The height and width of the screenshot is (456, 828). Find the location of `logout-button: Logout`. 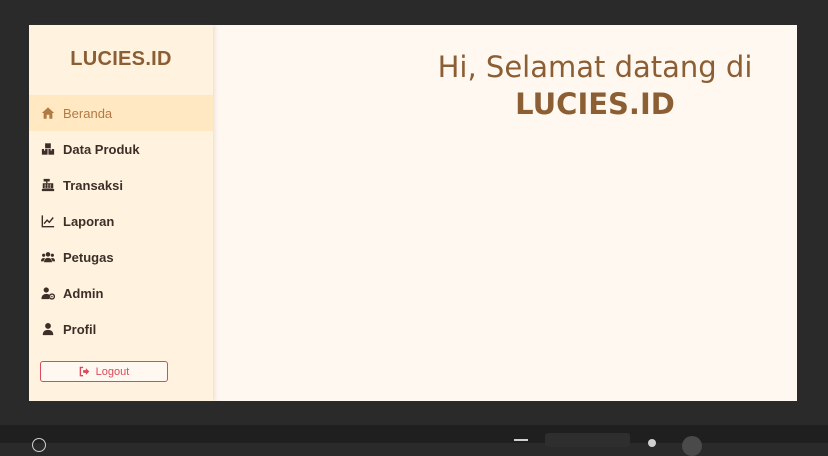

logout-button: Logout is located at coordinates (104, 371).